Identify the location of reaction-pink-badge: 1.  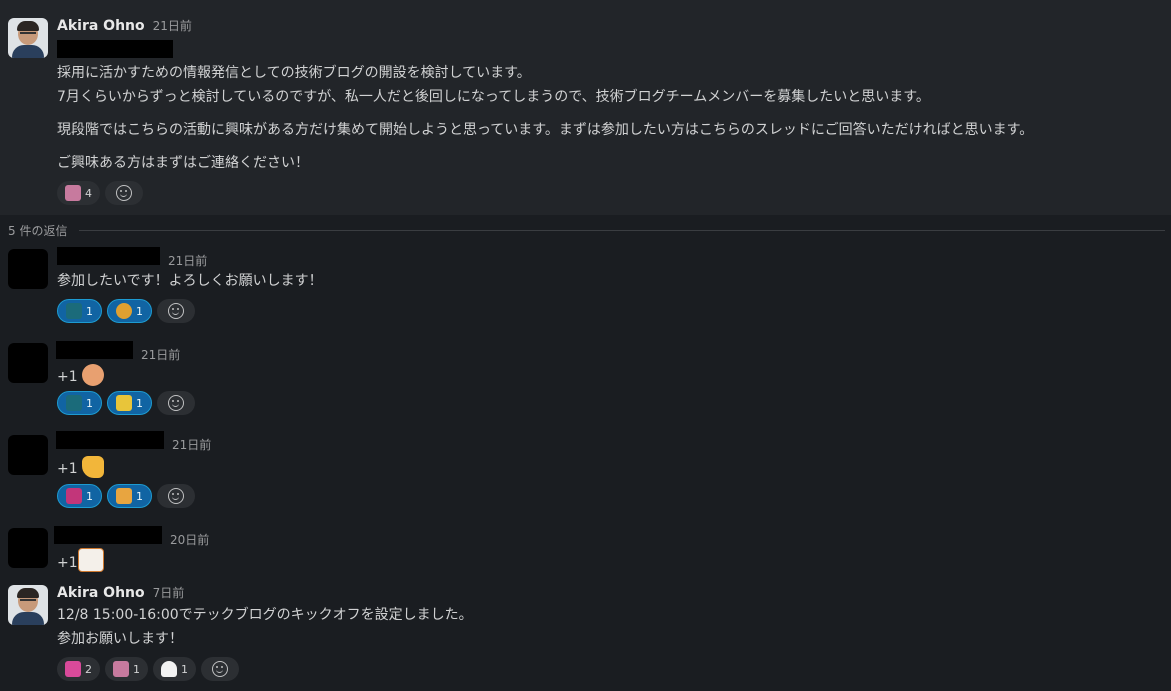
(79, 496).